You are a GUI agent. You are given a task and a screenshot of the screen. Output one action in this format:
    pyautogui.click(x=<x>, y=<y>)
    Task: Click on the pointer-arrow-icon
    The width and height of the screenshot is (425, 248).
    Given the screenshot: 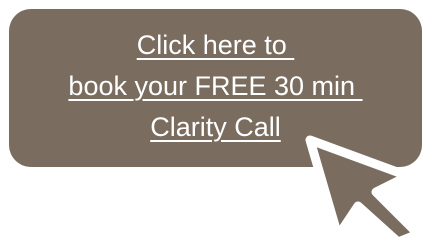 What is the action you would take?
    pyautogui.click(x=364, y=191)
    